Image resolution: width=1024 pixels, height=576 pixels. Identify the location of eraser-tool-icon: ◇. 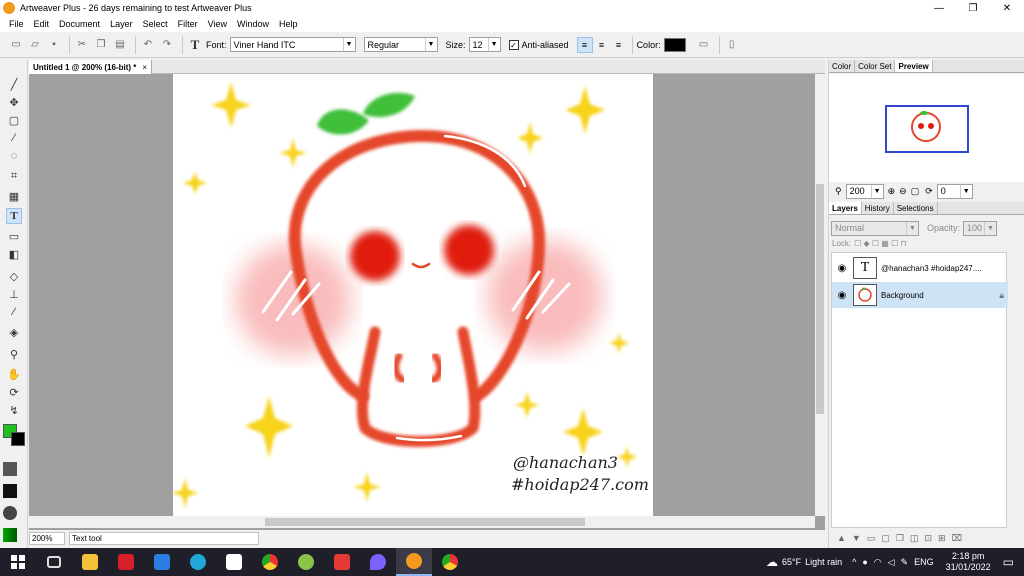
(14, 276).